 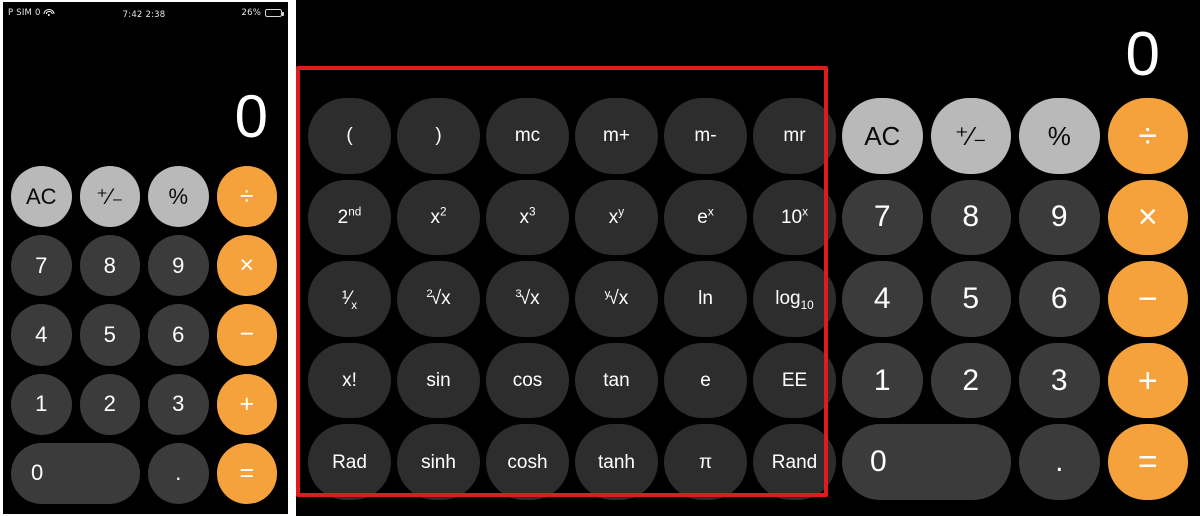 I want to click on hyperbolic-tangent-button: tanh, so click(x=616, y=462).